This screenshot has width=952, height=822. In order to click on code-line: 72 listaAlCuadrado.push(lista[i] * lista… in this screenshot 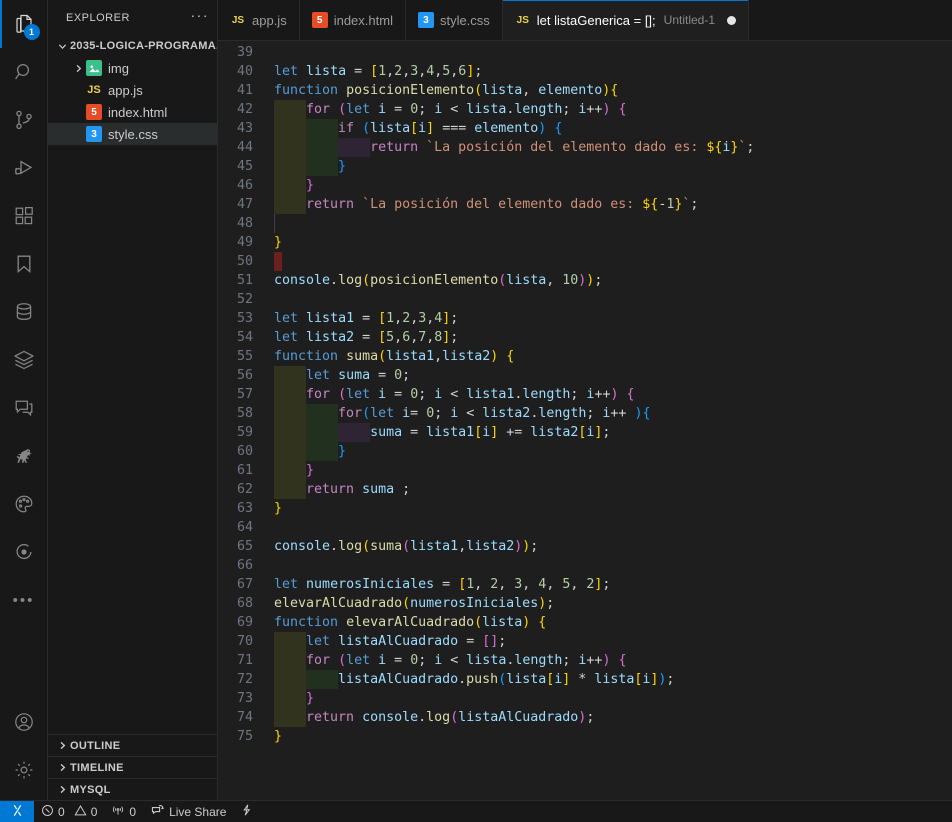, I will do `click(585, 679)`.